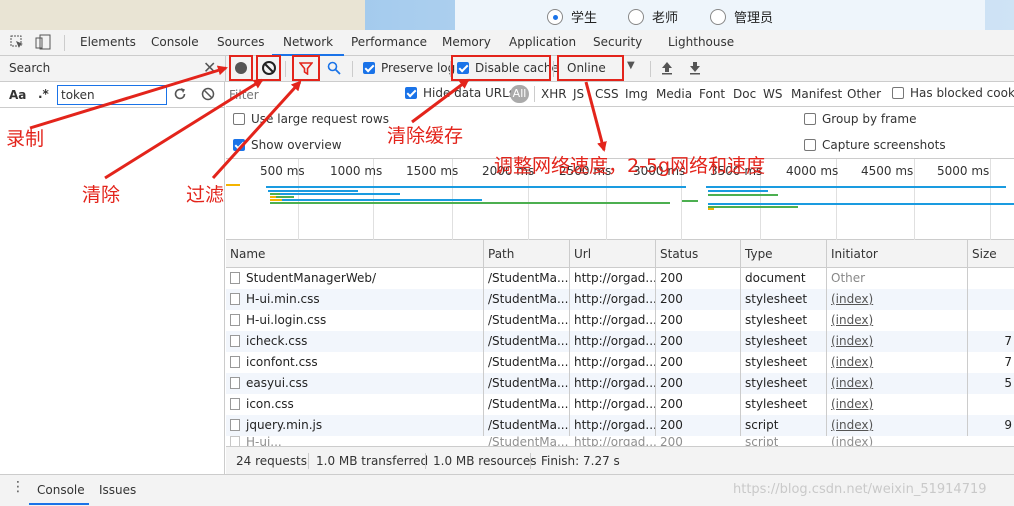 This screenshot has width=1014, height=506. Describe the element at coordinates (671, 404) in the screenshot. I see `cell-text: 200` at that location.